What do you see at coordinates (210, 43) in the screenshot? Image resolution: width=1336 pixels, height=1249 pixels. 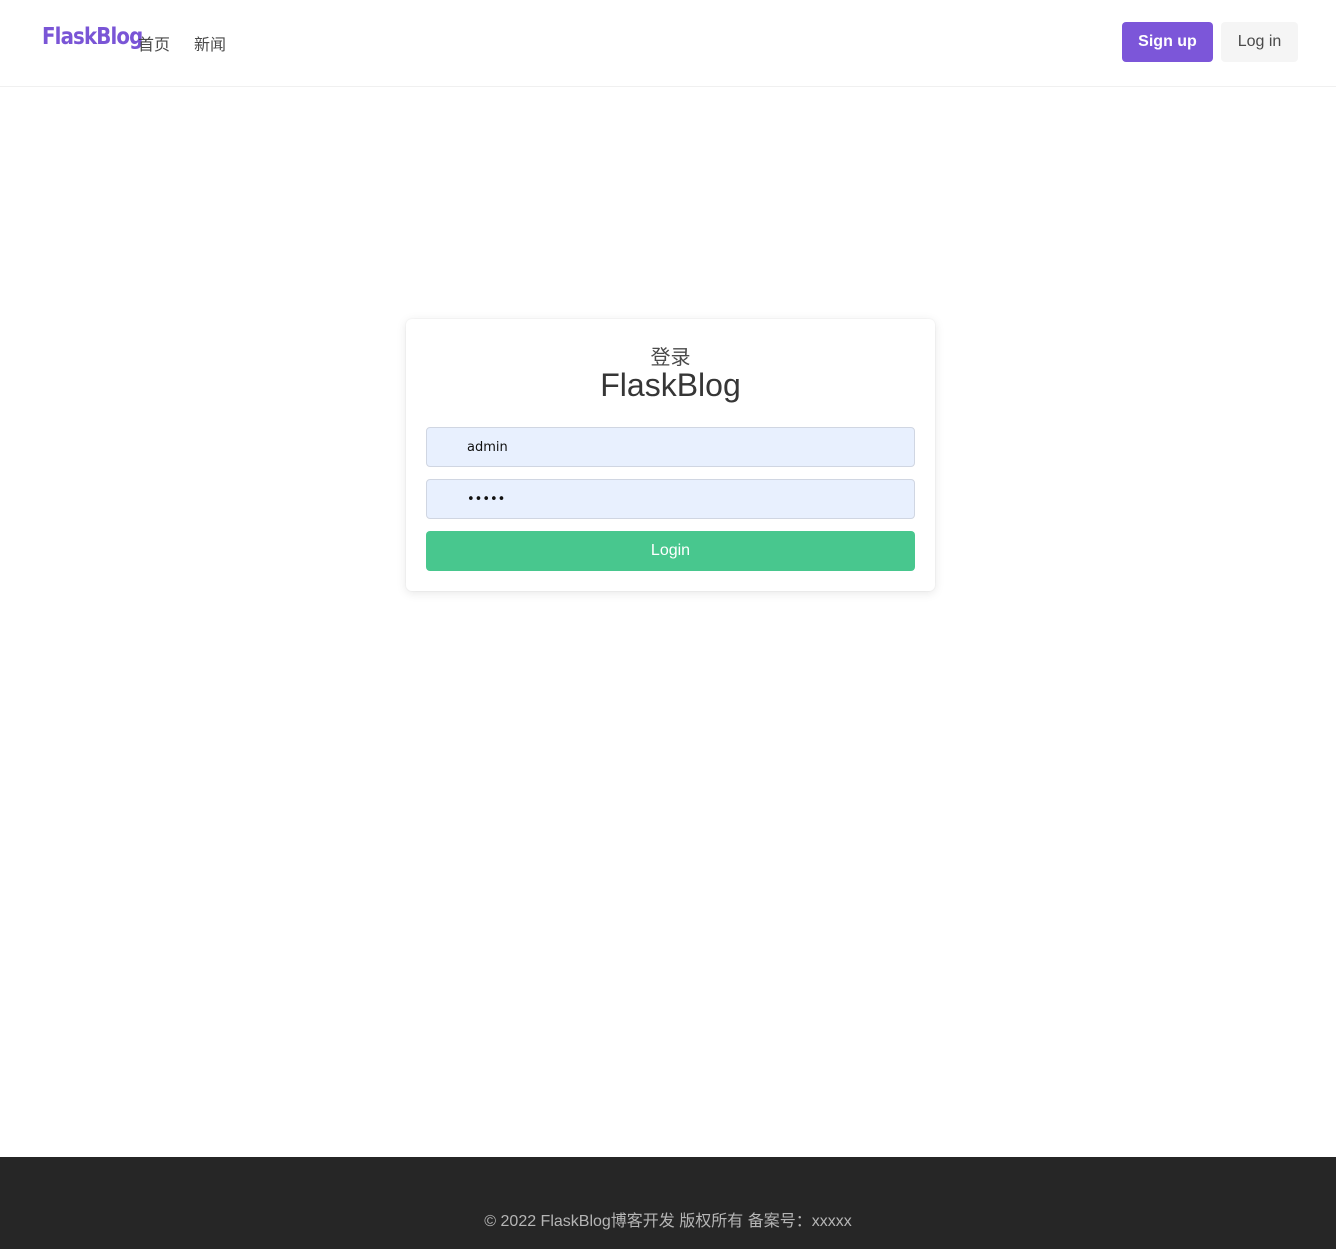 I see `nav-link-news: 新闻` at bounding box center [210, 43].